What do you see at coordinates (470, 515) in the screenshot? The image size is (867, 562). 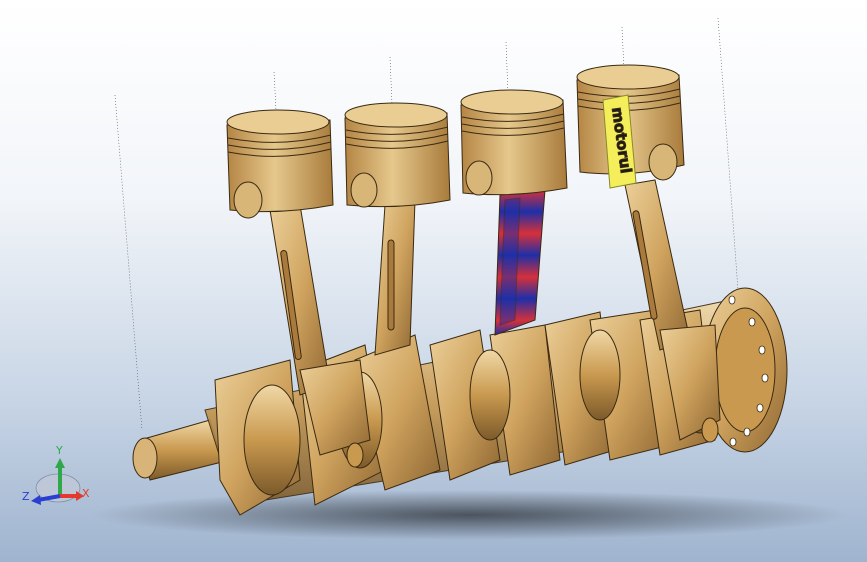 I see `ground-shadow` at bounding box center [470, 515].